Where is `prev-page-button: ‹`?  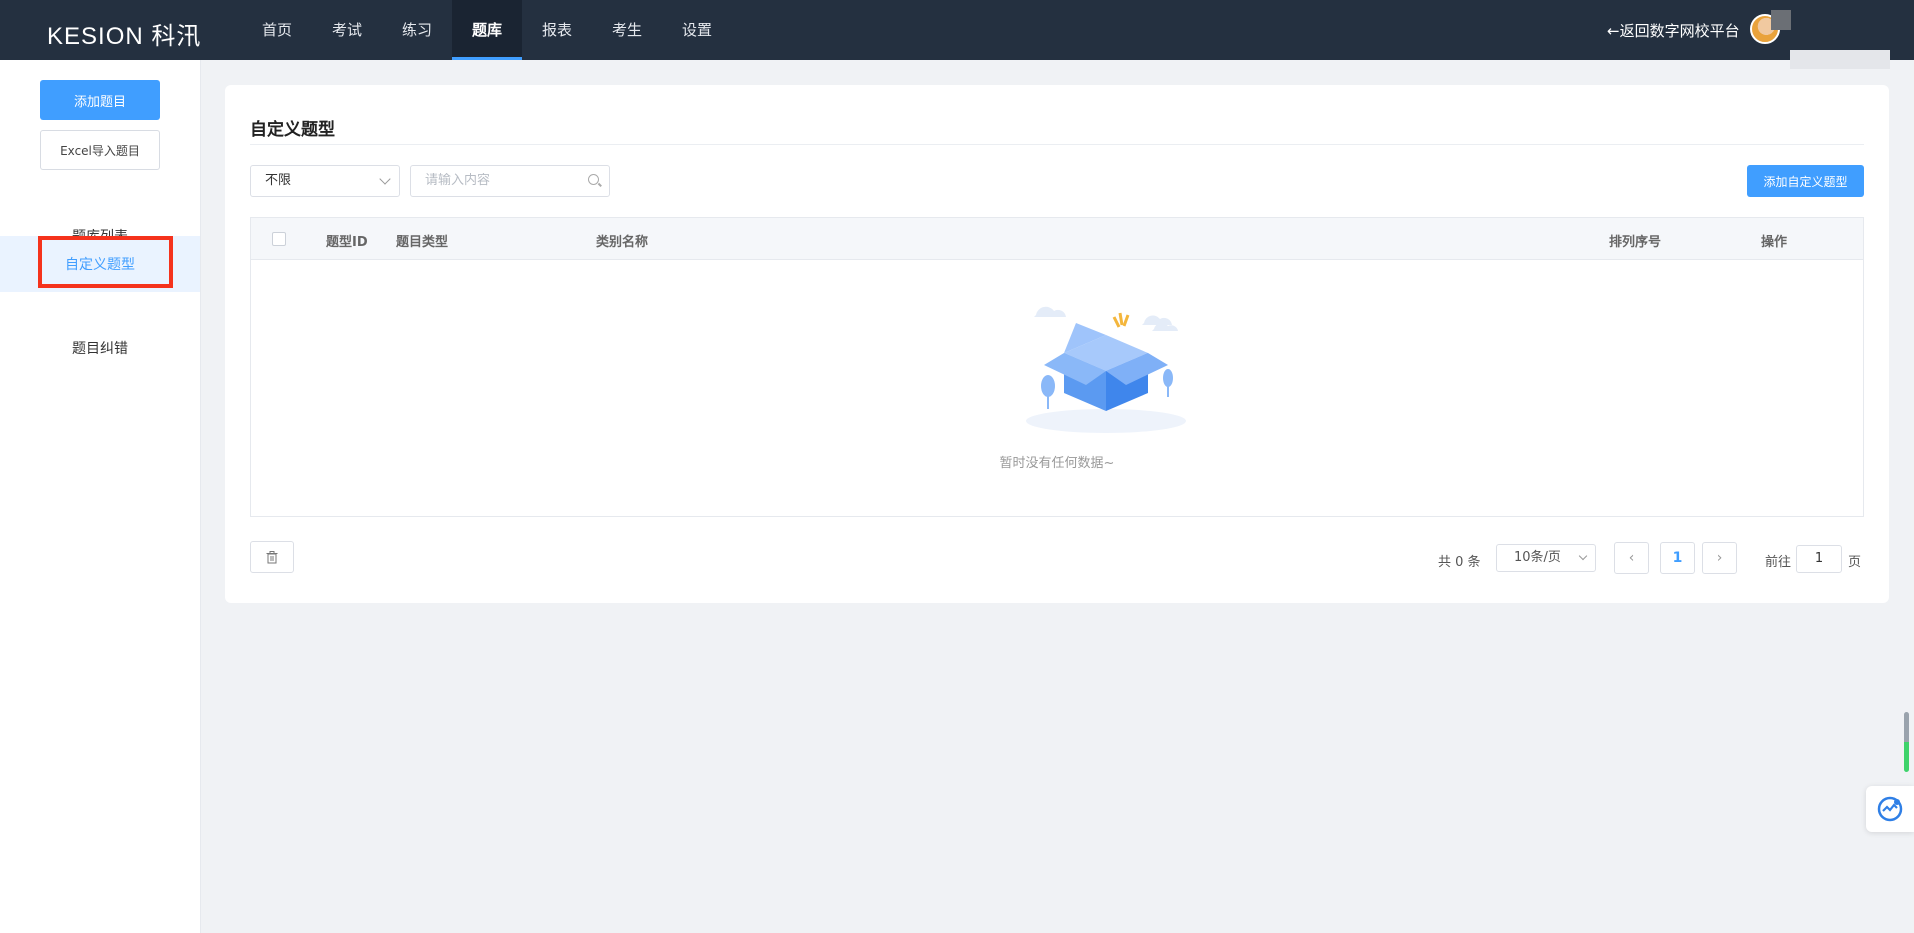 prev-page-button: ‹ is located at coordinates (1631, 558).